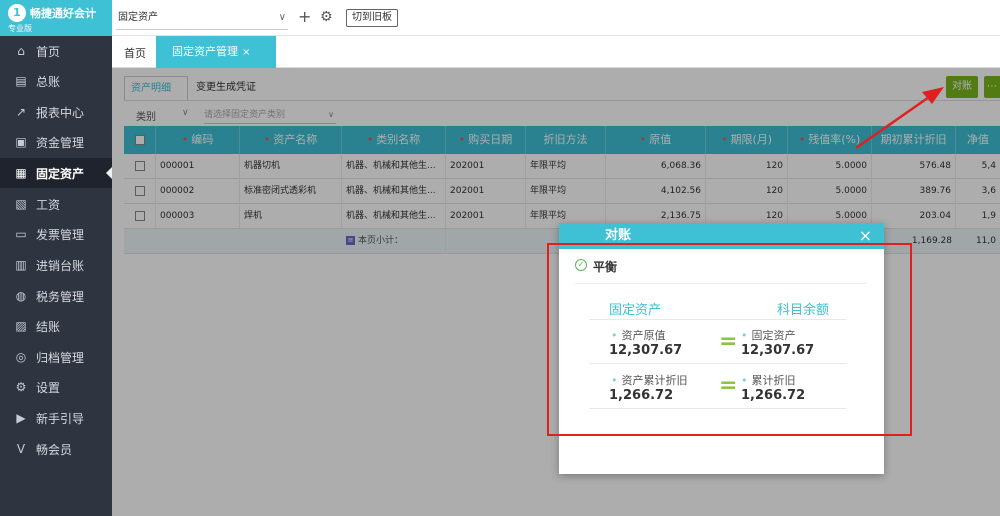  What do you see at coordinates (60, 357) in the screenshot?
I see `sidebar-item-label: 归档管理` at bounding box center [60, 357].